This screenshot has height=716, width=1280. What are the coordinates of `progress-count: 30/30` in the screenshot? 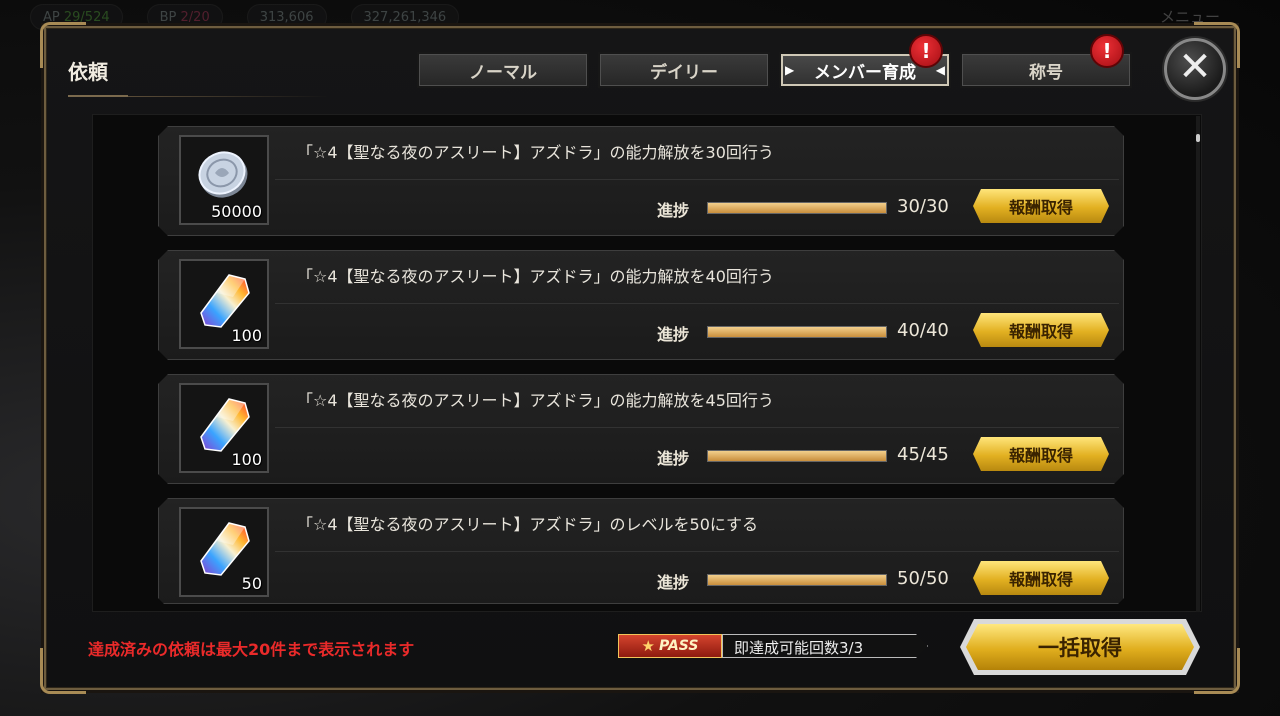 It's located at (923, 206).